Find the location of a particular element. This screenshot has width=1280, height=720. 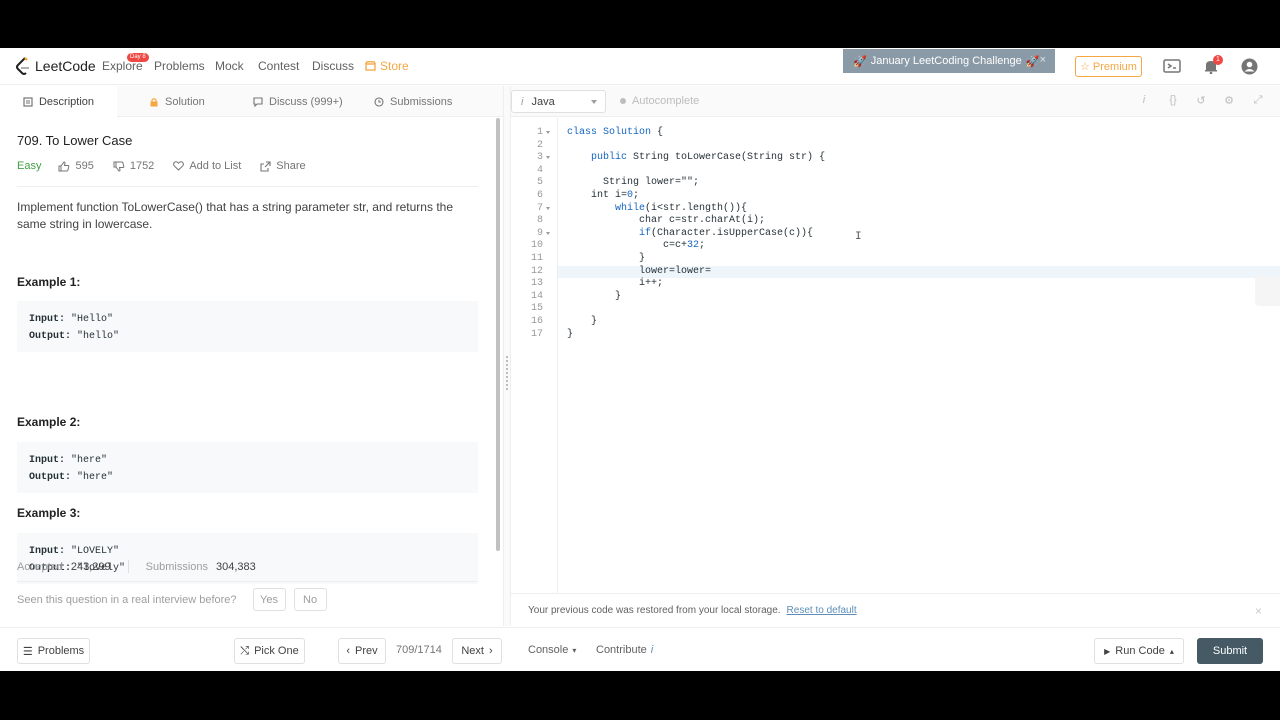

share-button: Share is located at coordinates (283, 166).